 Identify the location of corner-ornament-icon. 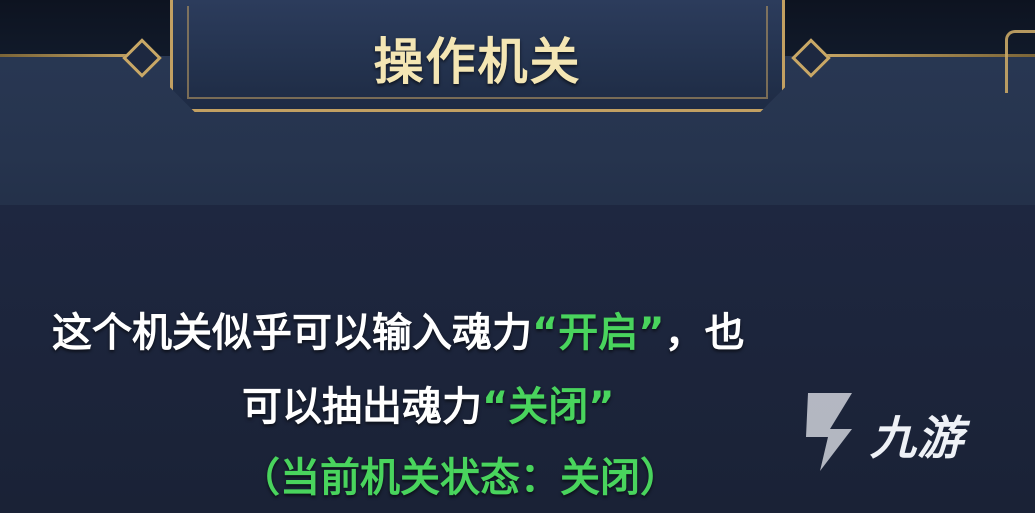
(1020, 61).